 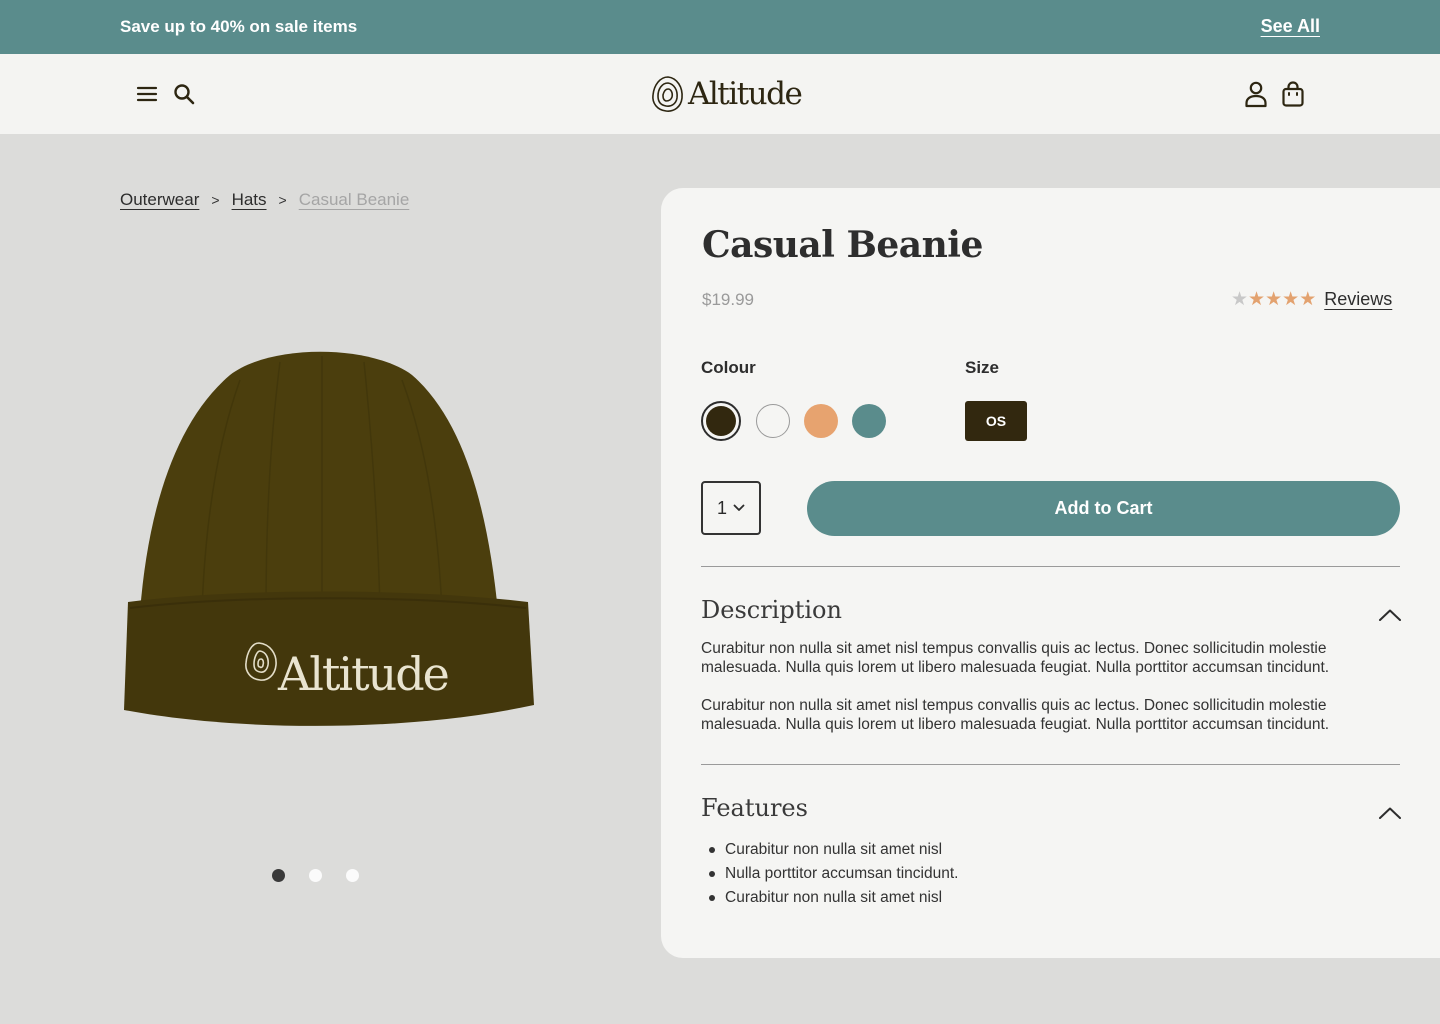 I want to click on quantity-value: 1, so click(x=721, y=507).